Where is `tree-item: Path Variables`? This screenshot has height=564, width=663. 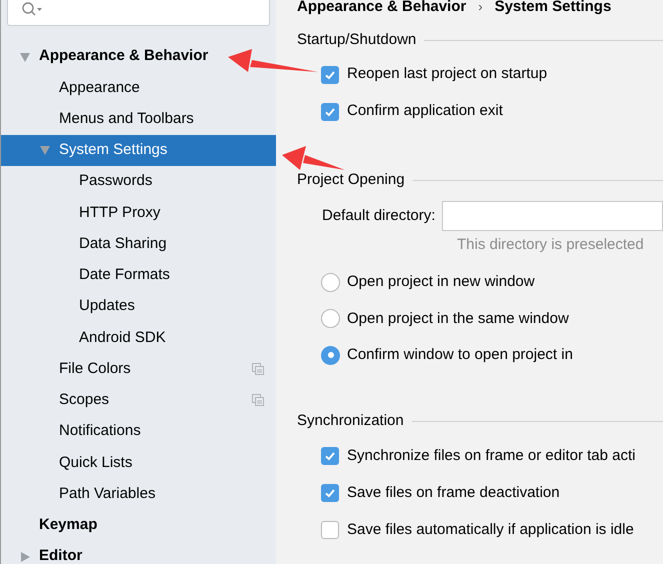 tree-item: Path Variables is located at coordinates (138, 494).